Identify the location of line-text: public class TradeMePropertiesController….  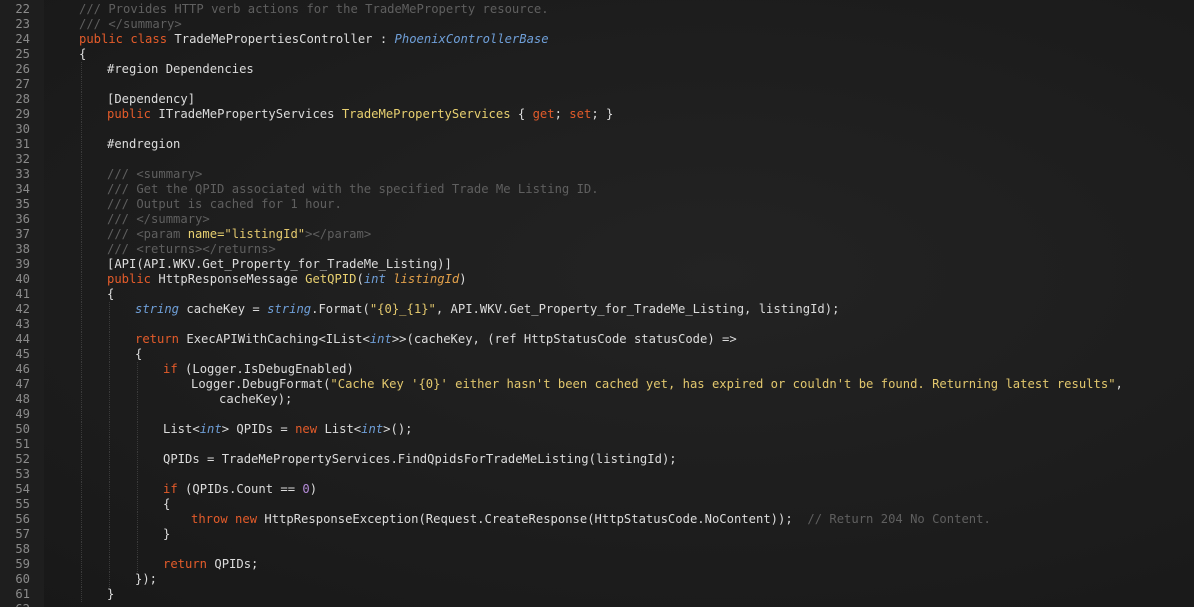
(314, 39).